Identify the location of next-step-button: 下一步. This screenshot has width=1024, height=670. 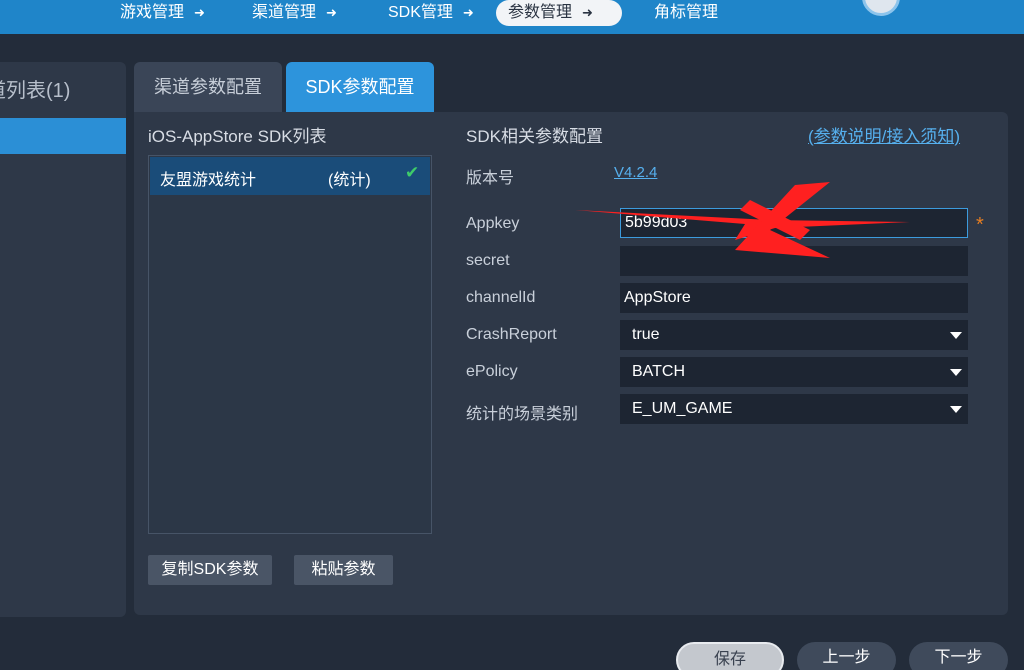
(958, 656).